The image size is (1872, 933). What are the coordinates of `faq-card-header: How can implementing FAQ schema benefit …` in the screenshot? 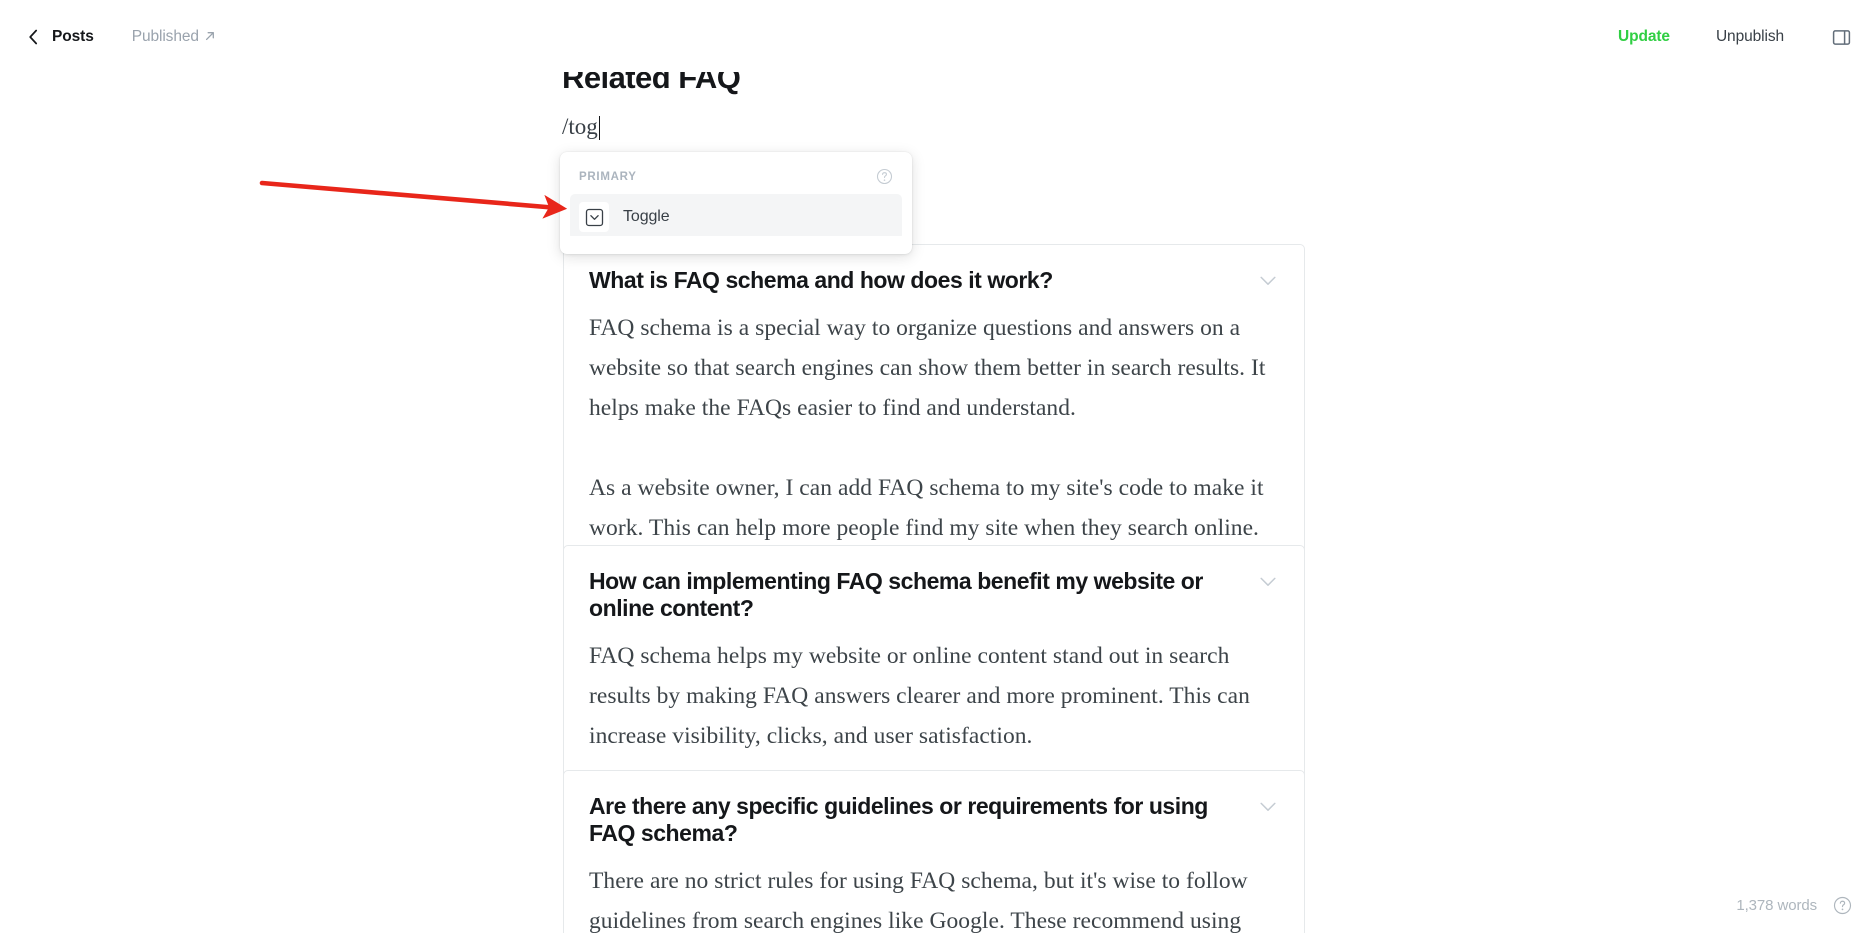 It's located at (934, 595).